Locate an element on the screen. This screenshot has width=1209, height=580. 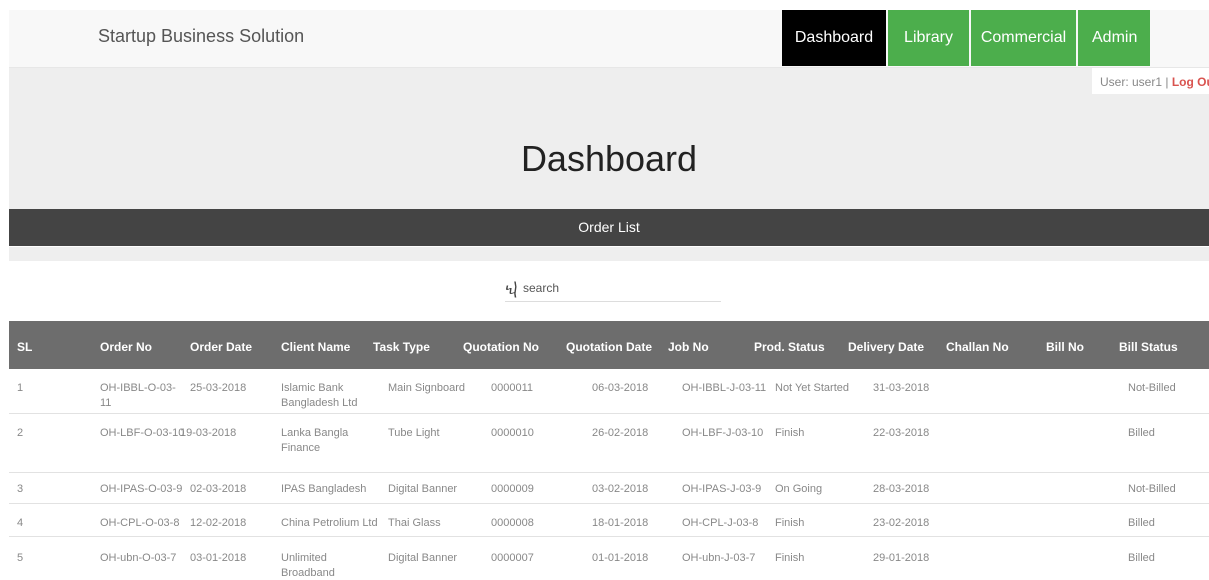
header-order-no: Order No is located at coordinates (126, 347).